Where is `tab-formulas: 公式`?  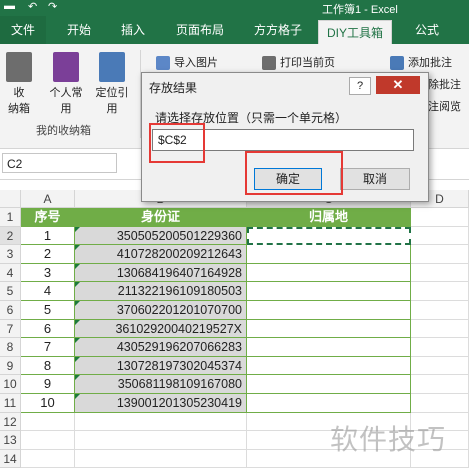
tab-formulas: 公式 is located at coordinates (427, 30).